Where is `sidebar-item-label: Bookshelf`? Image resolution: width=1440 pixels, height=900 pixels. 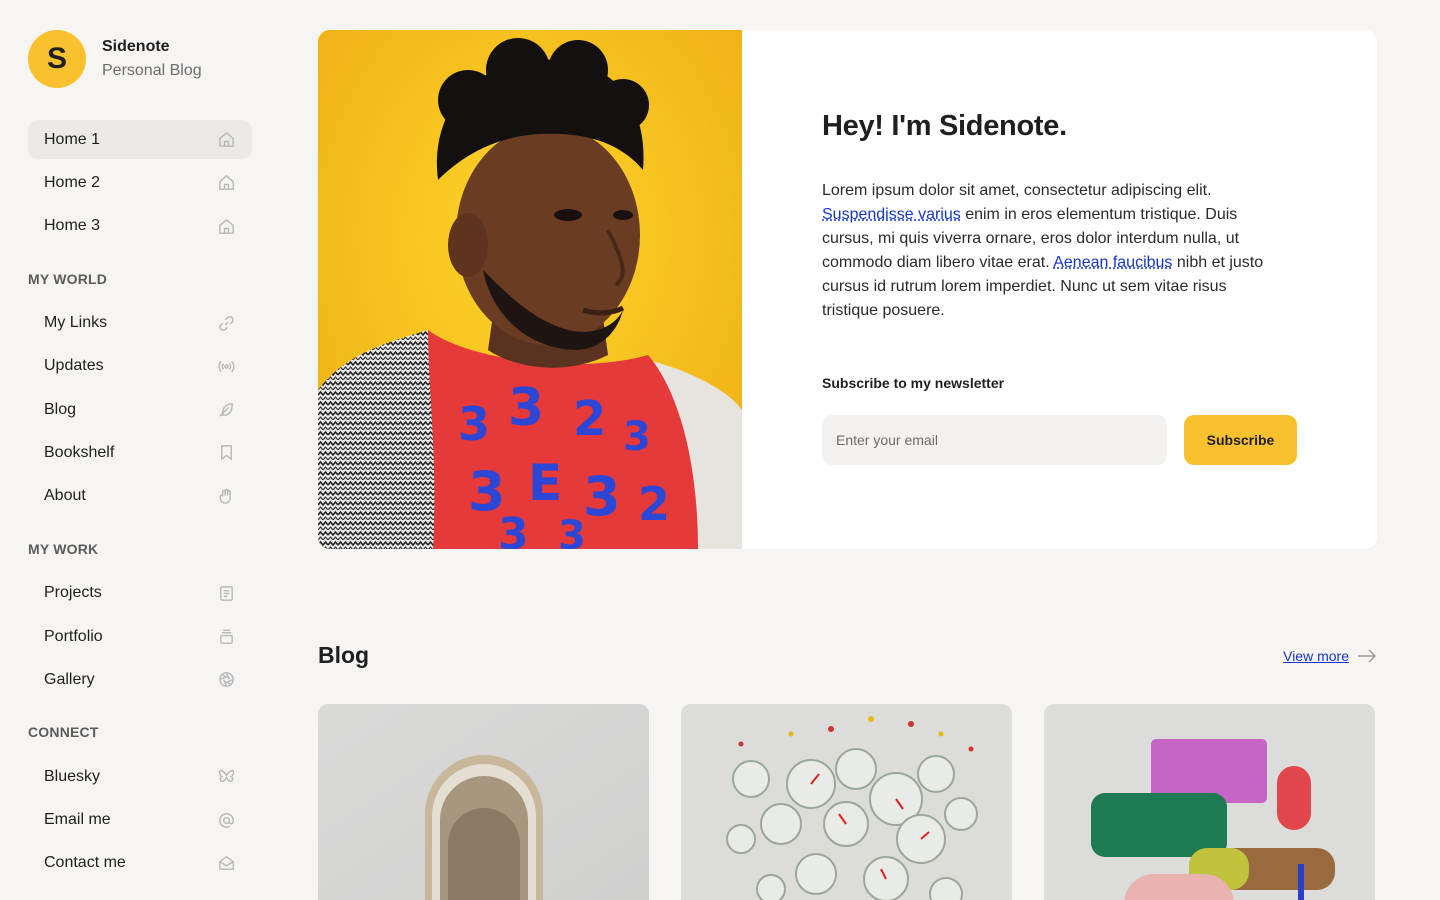 sidebar-item-label: Bookshelf is located at coordinates (79, 452).